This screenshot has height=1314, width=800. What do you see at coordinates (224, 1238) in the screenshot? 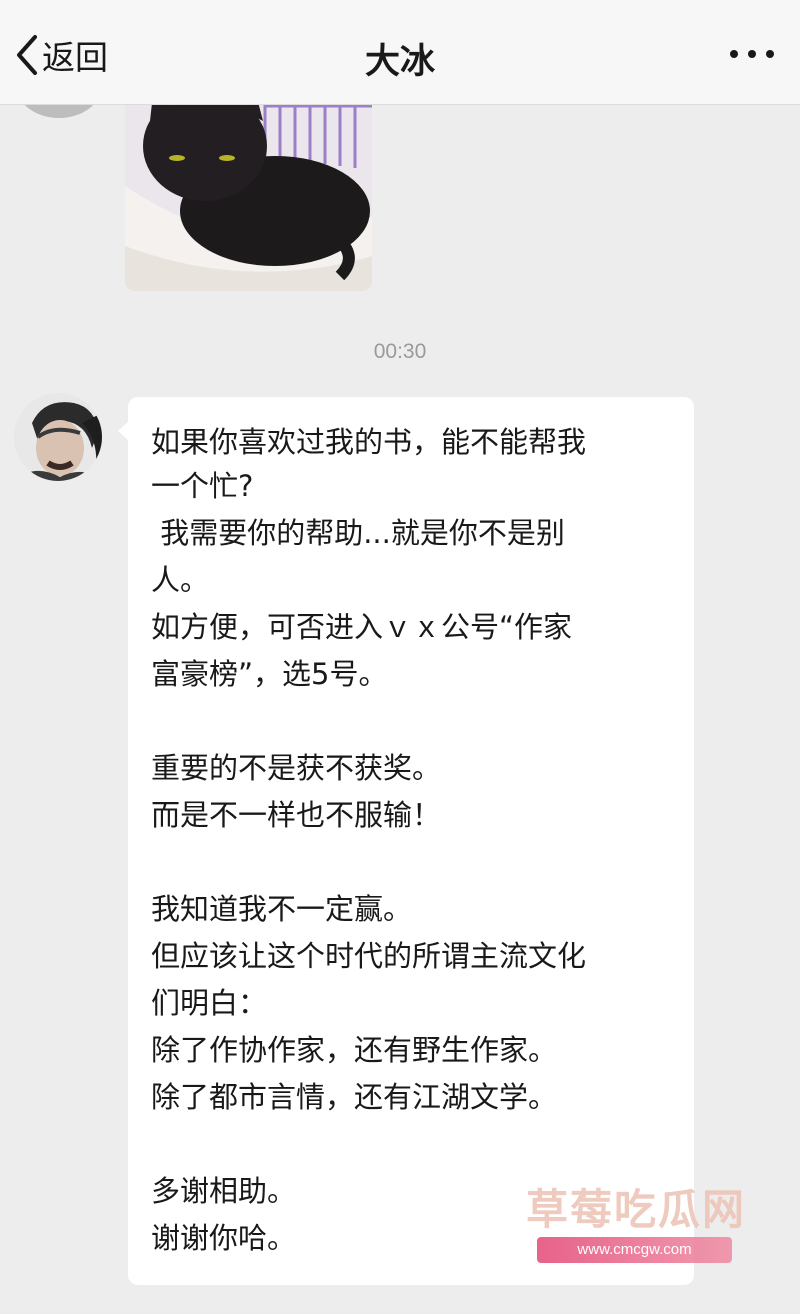
I see `message-line: 谢谢你哈。` at bounding box center [224, 1238].